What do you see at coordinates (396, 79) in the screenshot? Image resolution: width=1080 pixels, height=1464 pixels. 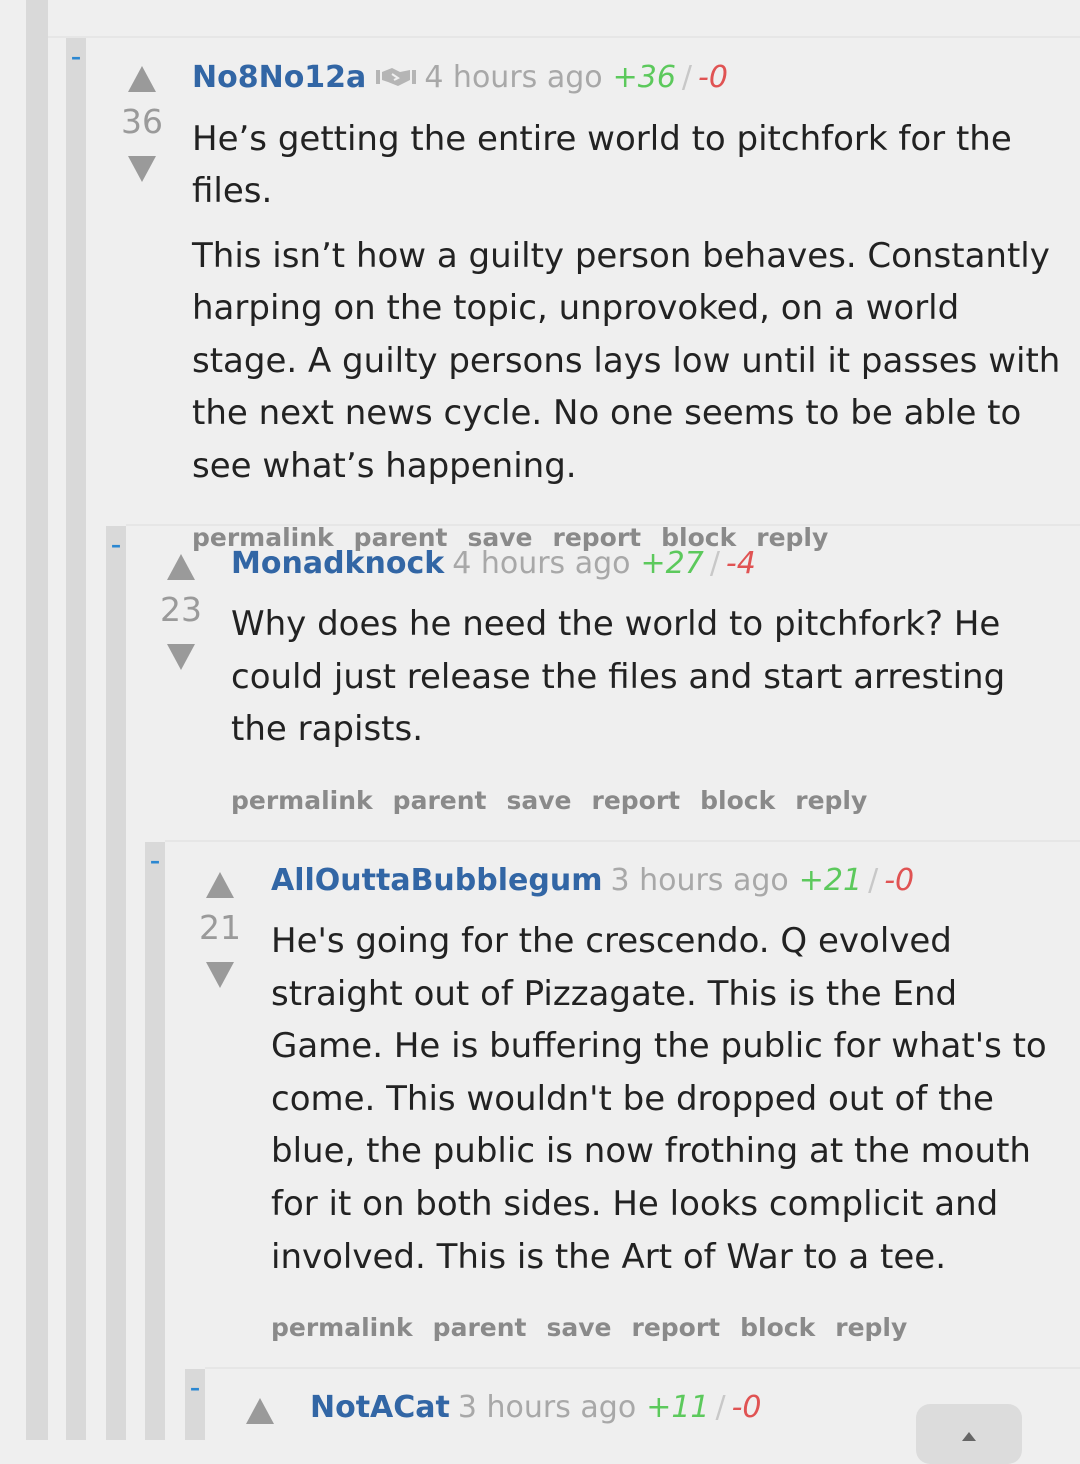 I see `handshake-icon` at bounding box center [396, 79].